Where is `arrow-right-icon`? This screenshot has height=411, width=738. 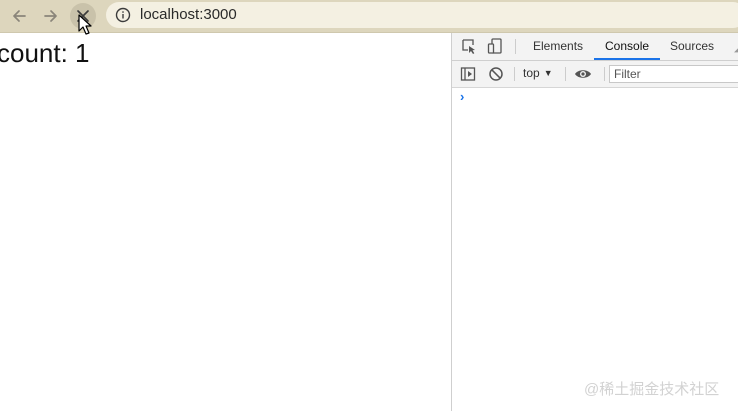 arrow-right-icon is located at coordinates (50, 16).